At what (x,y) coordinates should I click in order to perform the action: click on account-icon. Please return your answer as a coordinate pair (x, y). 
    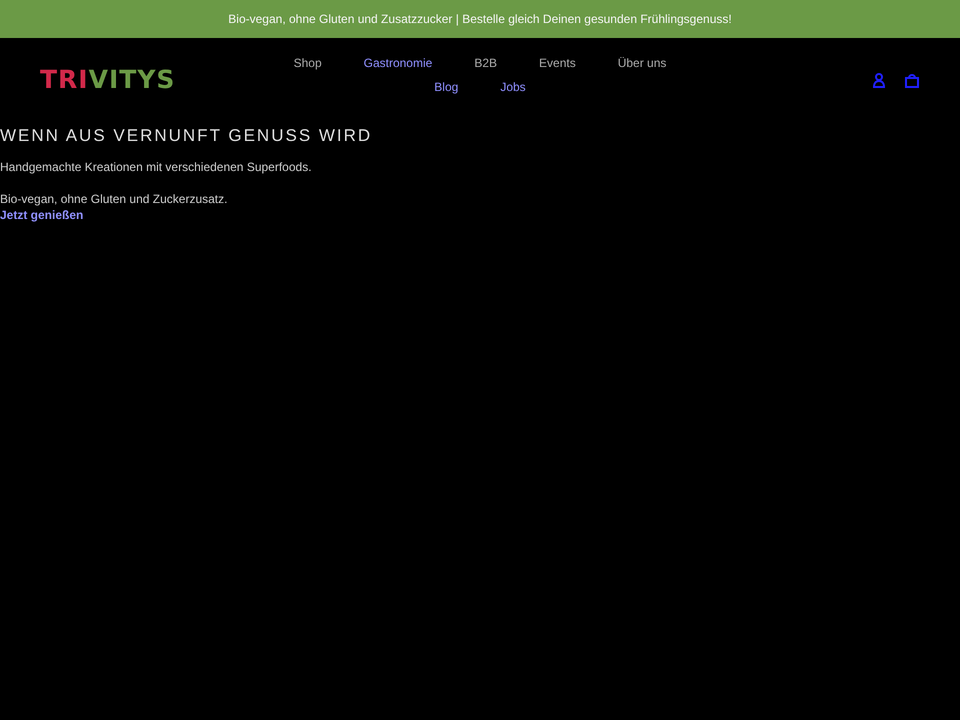
    Looking at the image, I should click on (879, 80).